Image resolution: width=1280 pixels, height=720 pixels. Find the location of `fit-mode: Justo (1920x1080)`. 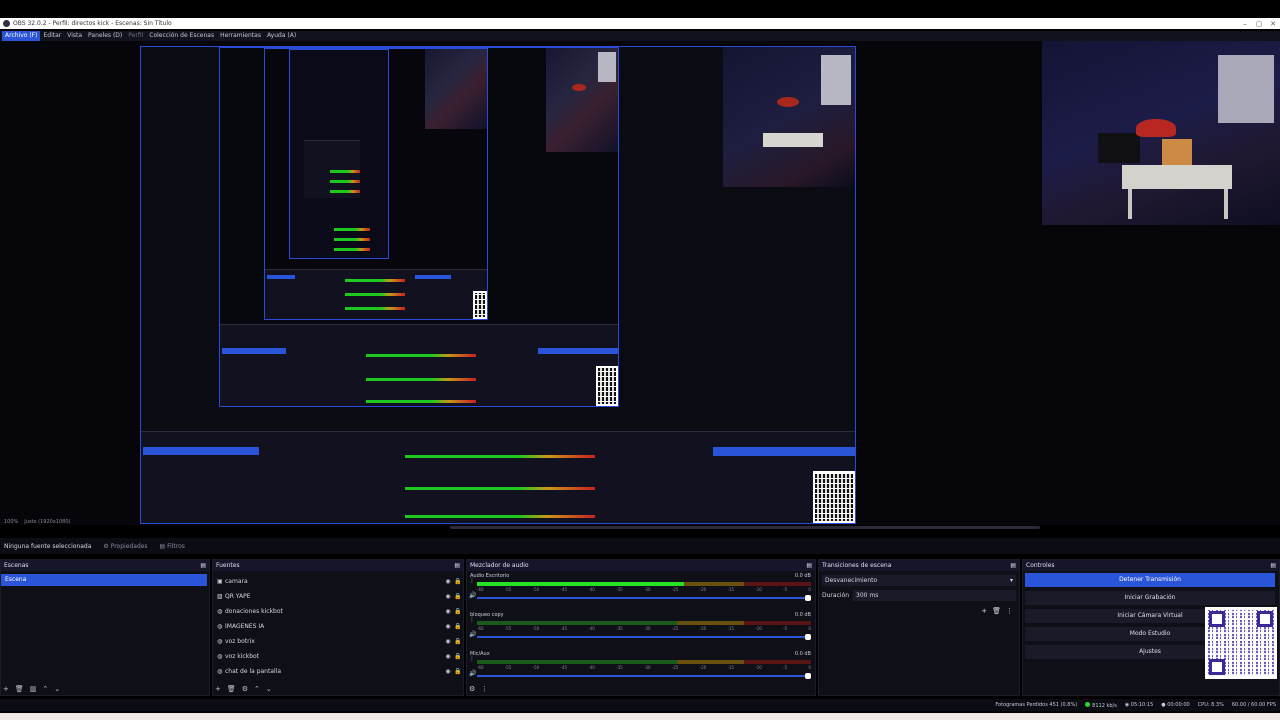

fit-mode: Justo (1920x1080) is located at coordinates (47, 522).